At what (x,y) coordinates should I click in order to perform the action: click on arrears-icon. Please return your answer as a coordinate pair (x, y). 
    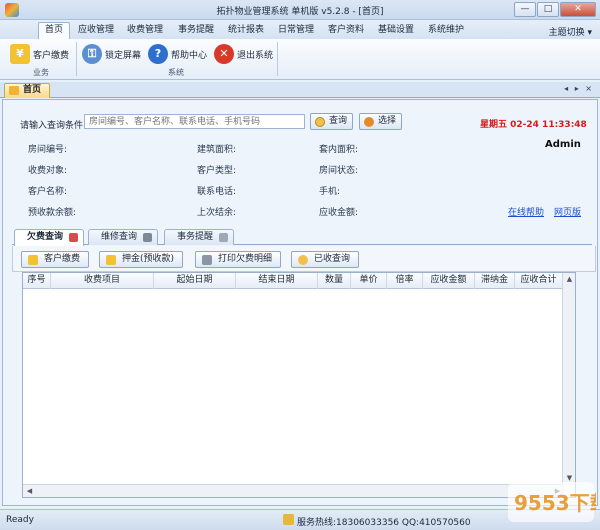
    Looking at the image, I should click on (74, 237).